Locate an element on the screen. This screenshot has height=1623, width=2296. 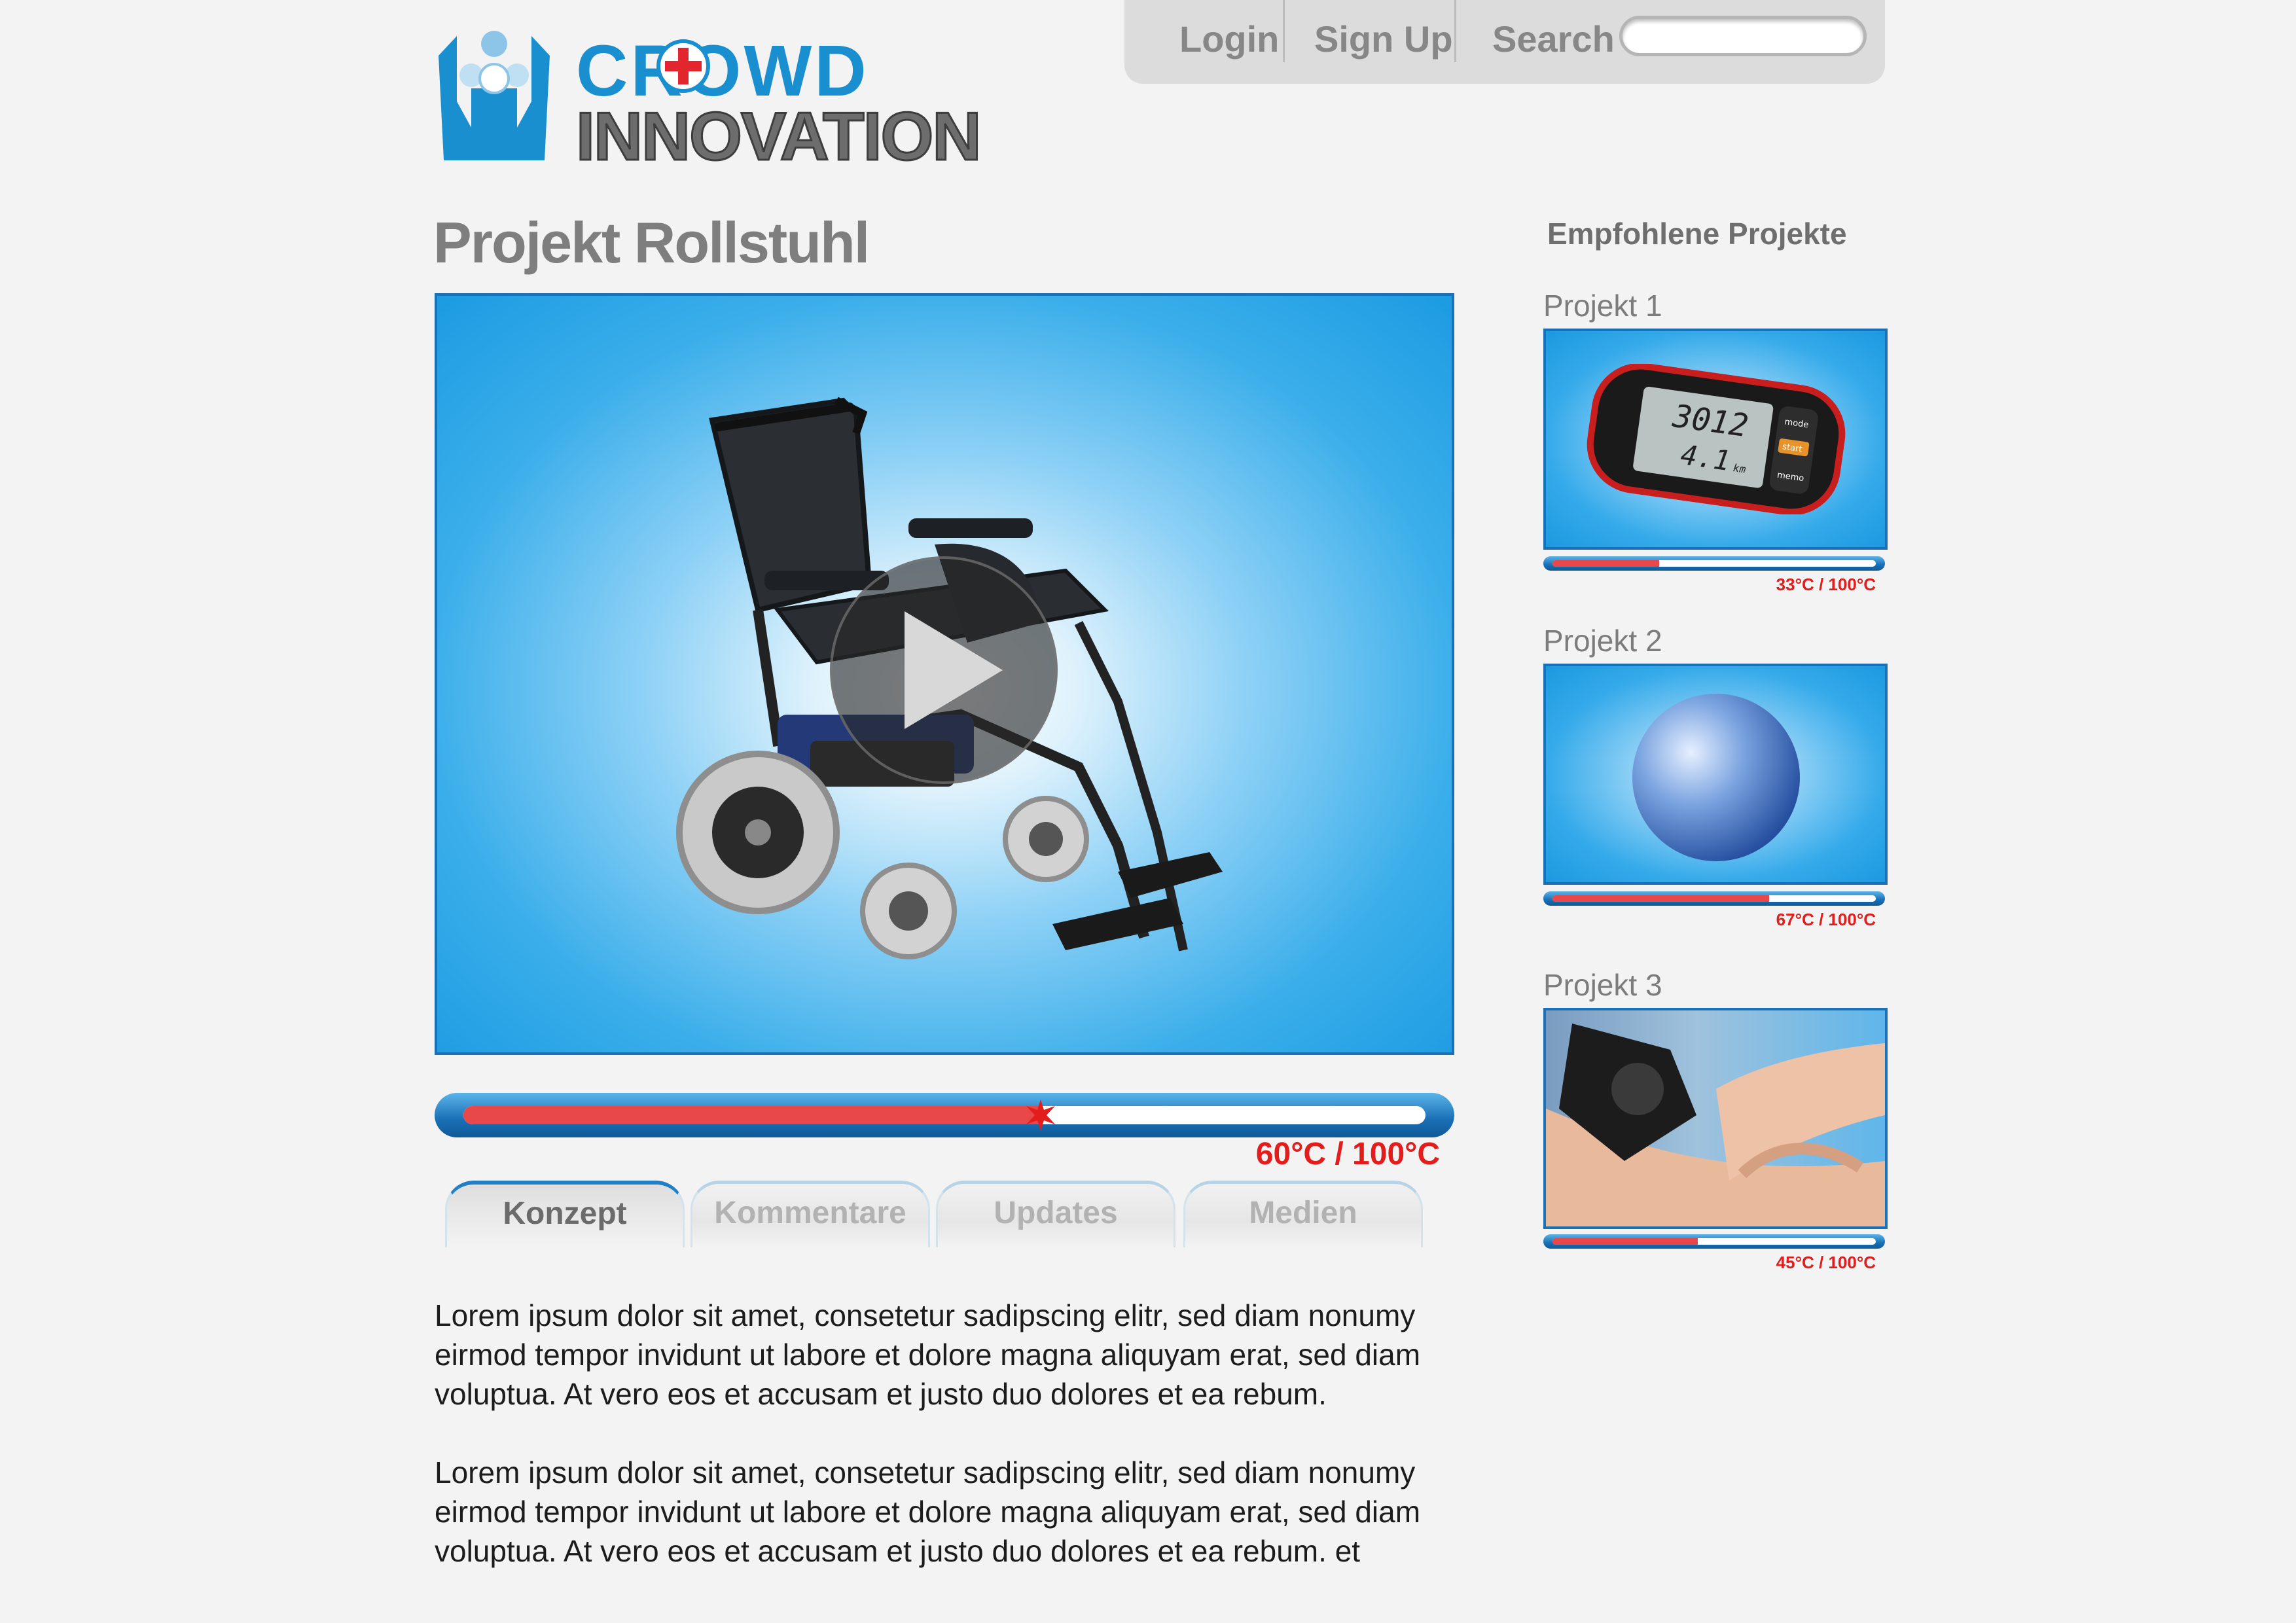
tab-medien: Medien is located at coordinates (1303, 1214).